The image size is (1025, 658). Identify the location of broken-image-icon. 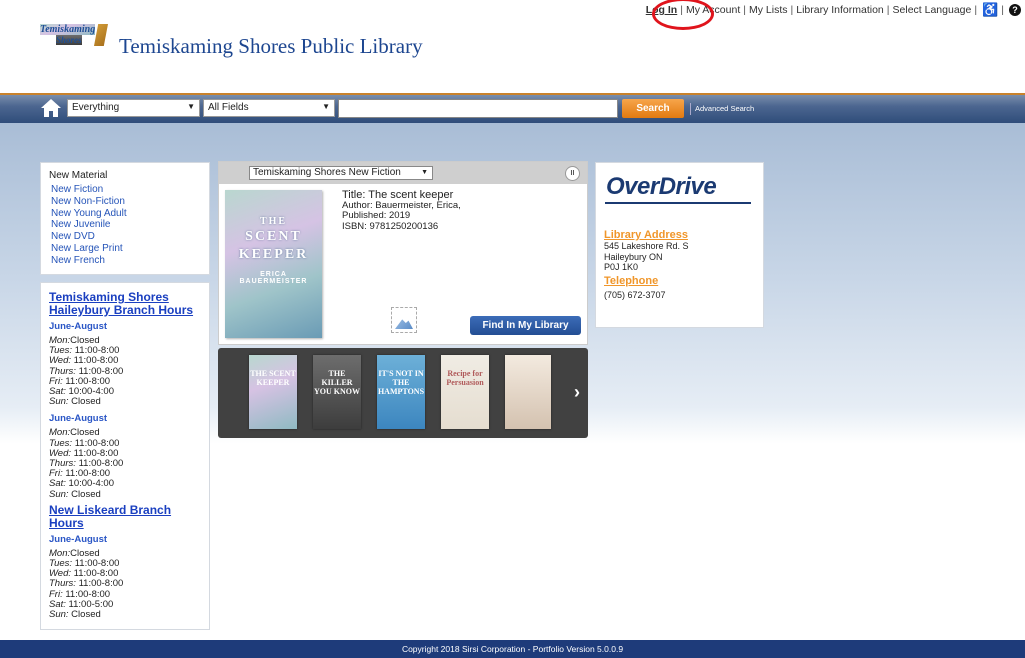
(404, 320).